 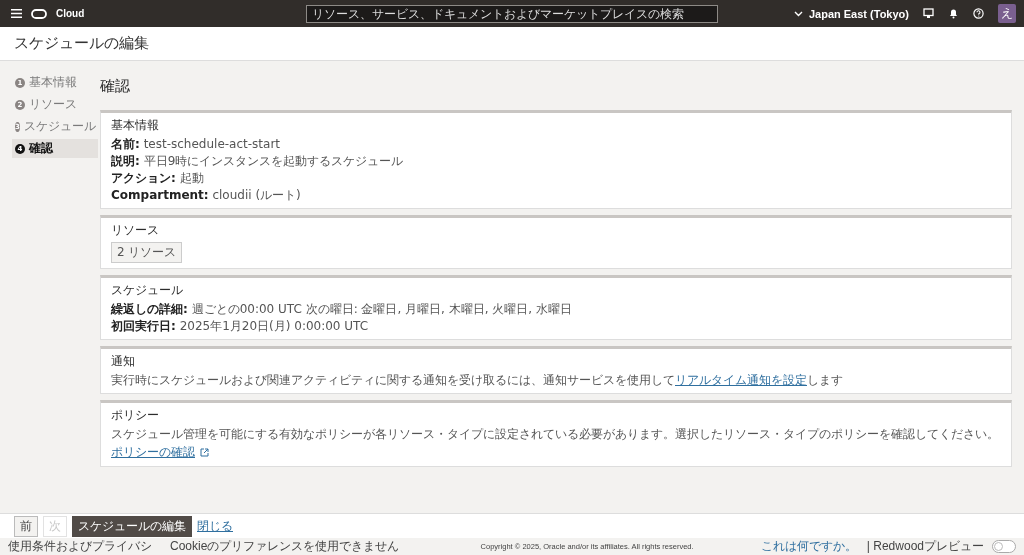 I want to click on preview-toggle, so click(x=1004, y=546).